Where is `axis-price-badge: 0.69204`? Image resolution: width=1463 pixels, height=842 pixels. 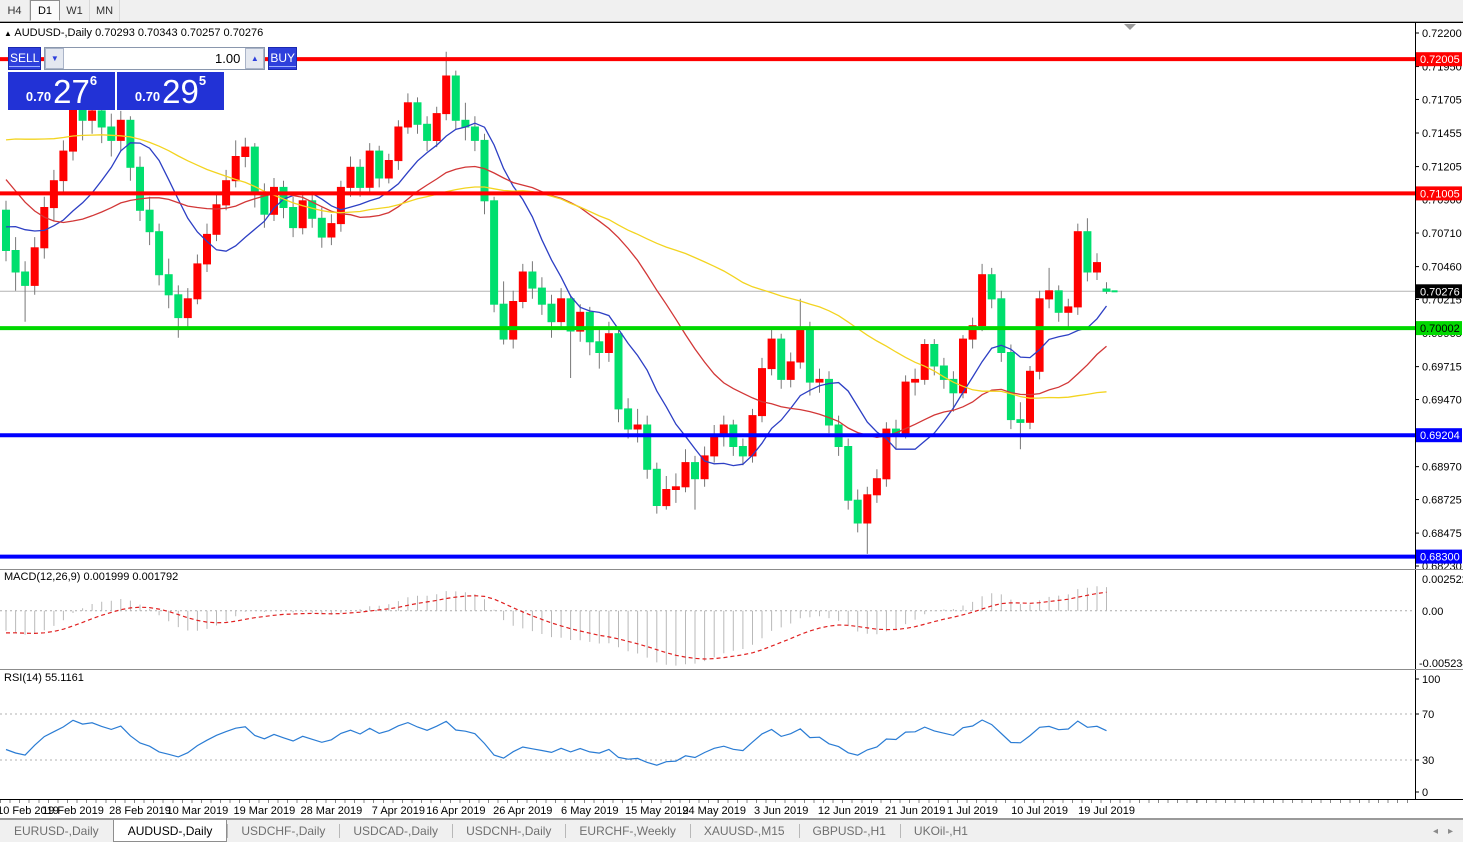 axis-price-badge: 0.69204 is located at coordinates (1439, 435).